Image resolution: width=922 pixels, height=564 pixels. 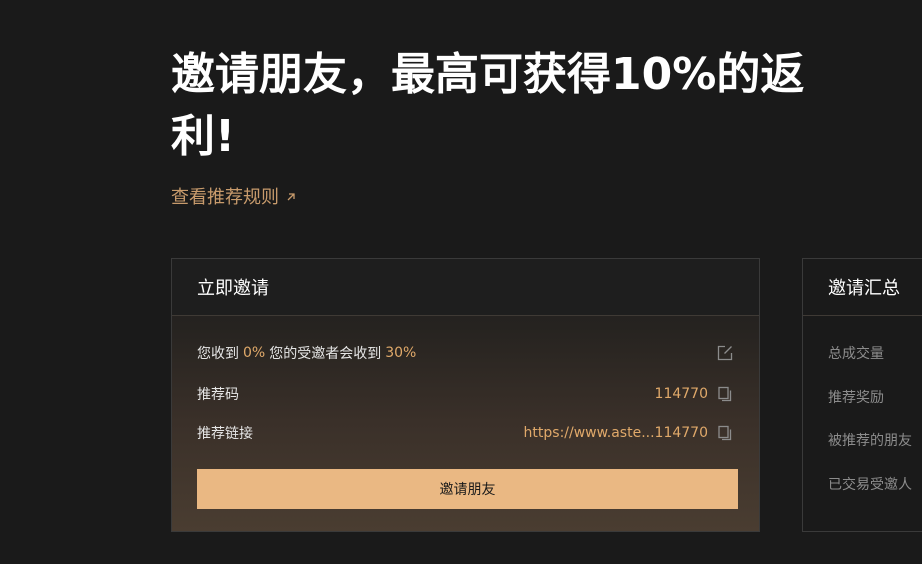 What do you see at coordinates (218, 395) in the screenshot?
I see `referral-code-label: 推荐码` at bounding box center [218, 395].